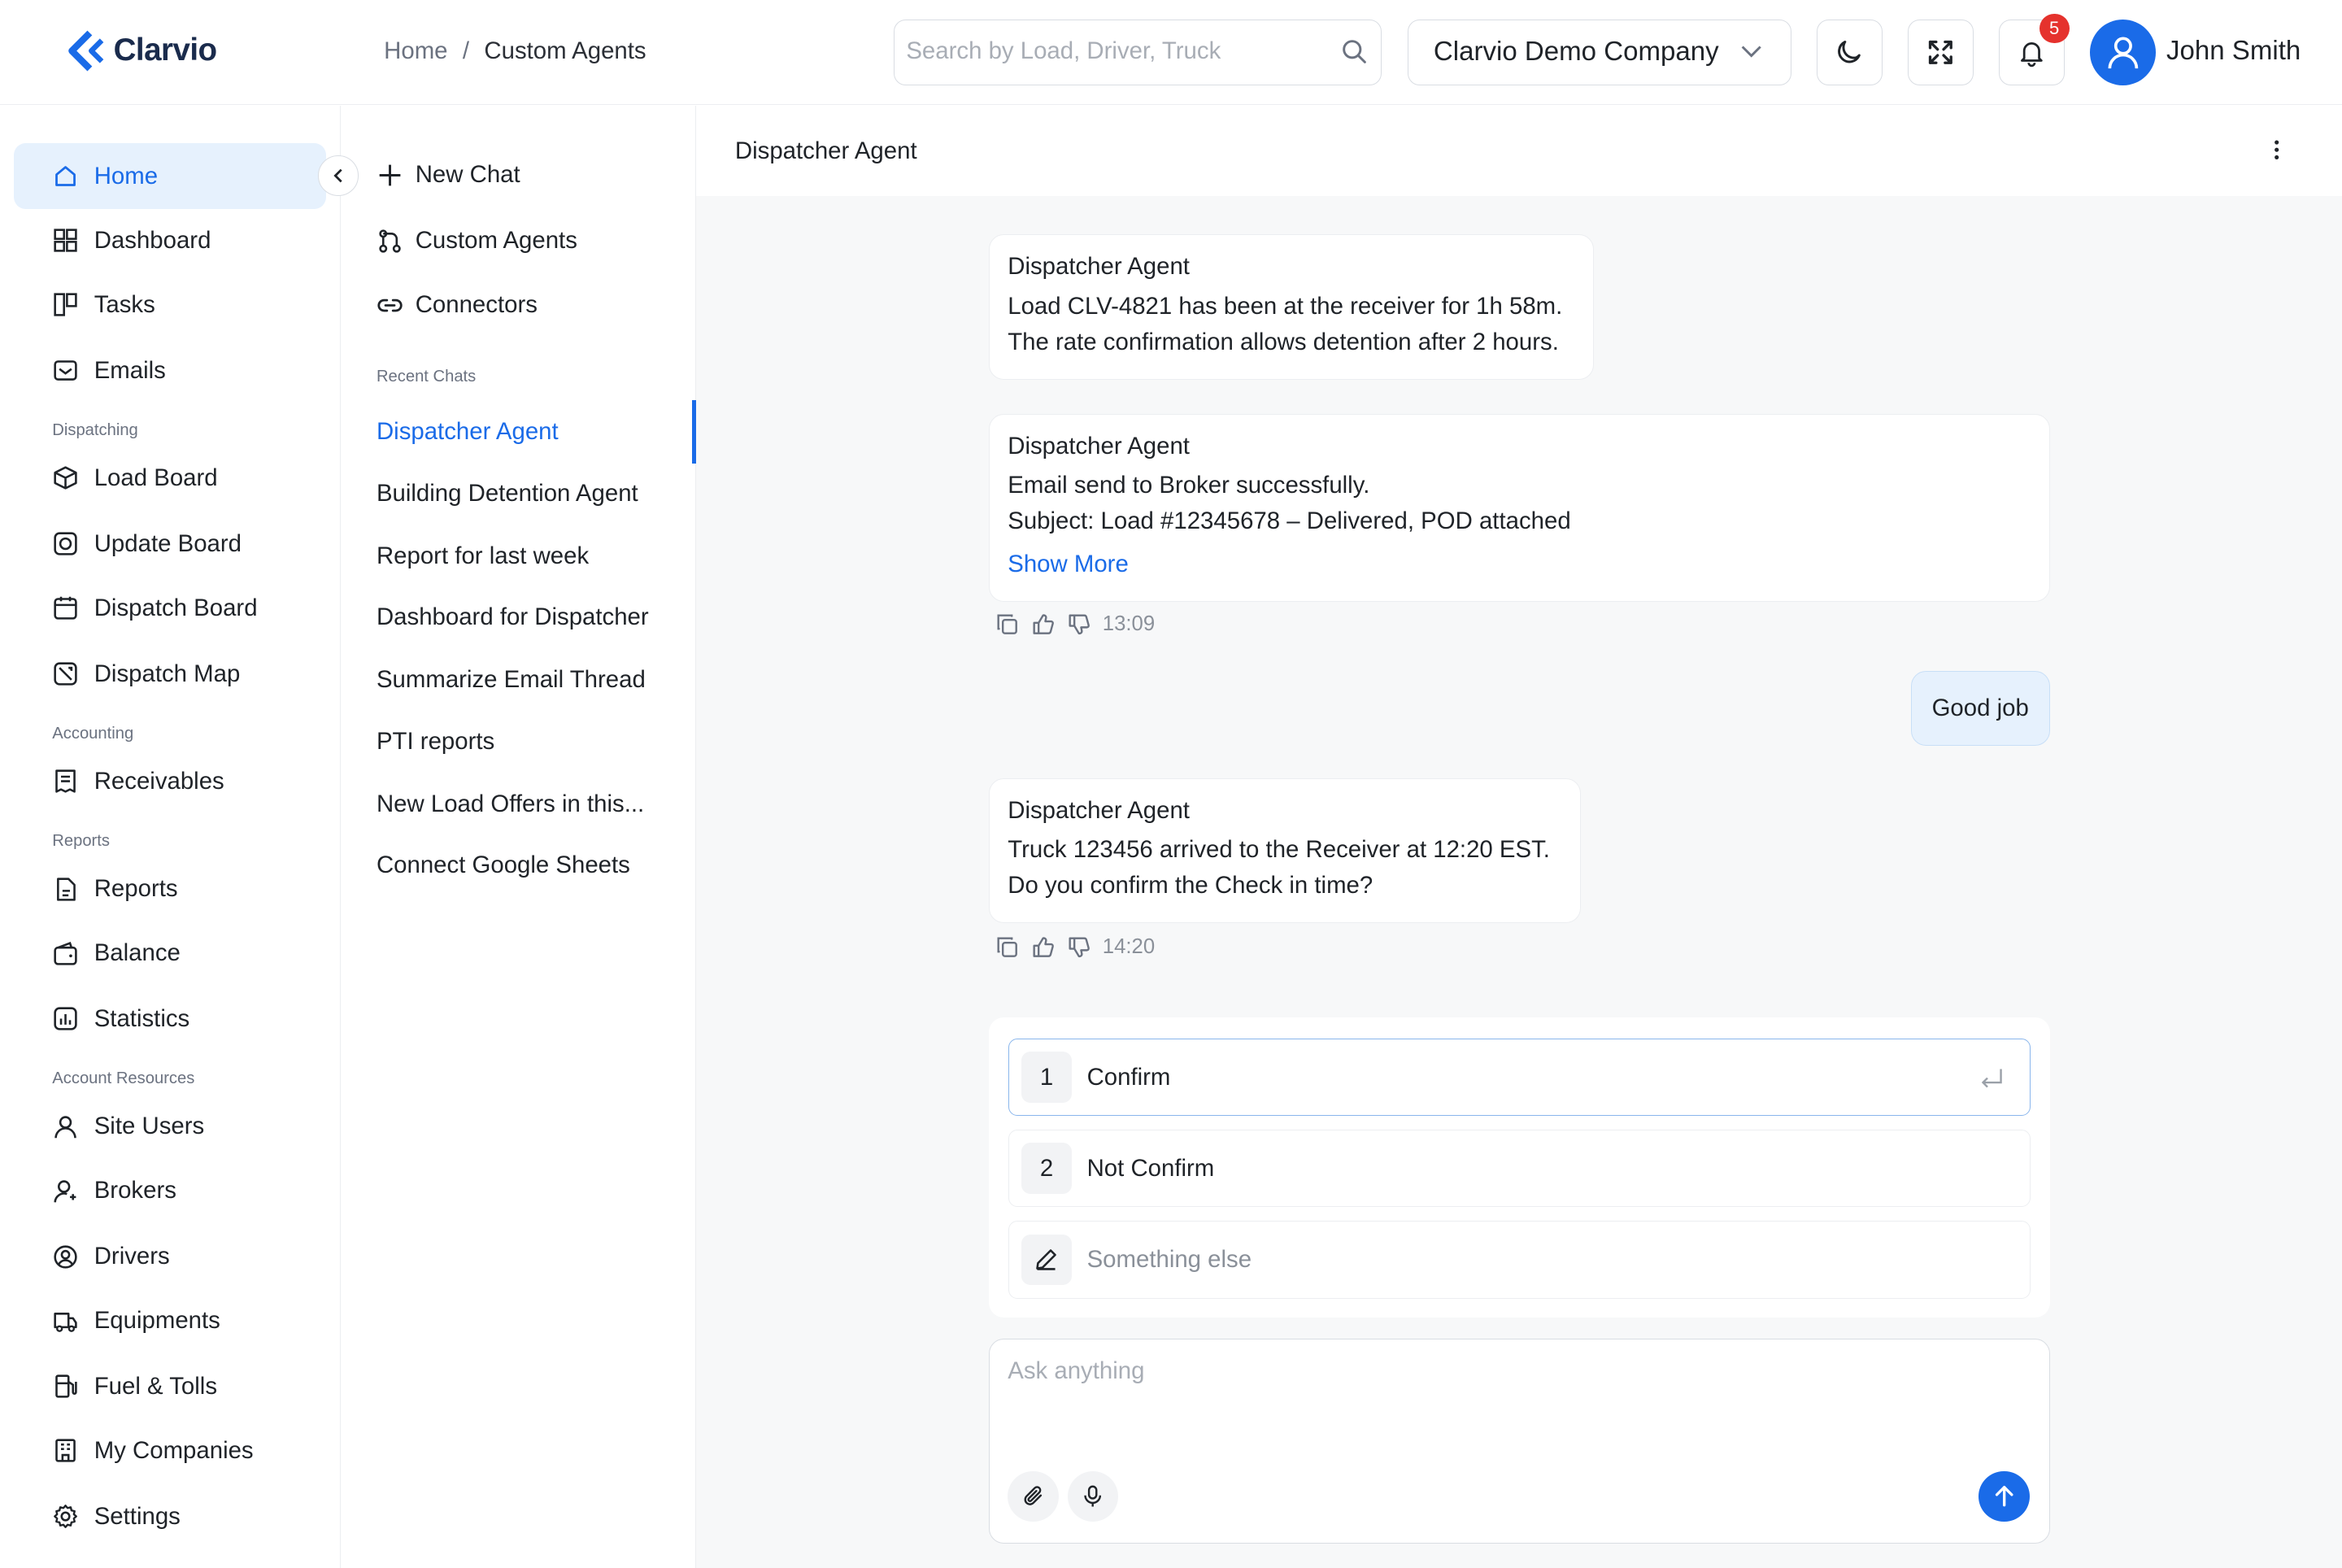 The height and width of the screenshot is (1568, 2342). Describe the element at coordinates (170, 781) in the screenshot. I see `sidebar-item-receivables: Receivables` at that location.